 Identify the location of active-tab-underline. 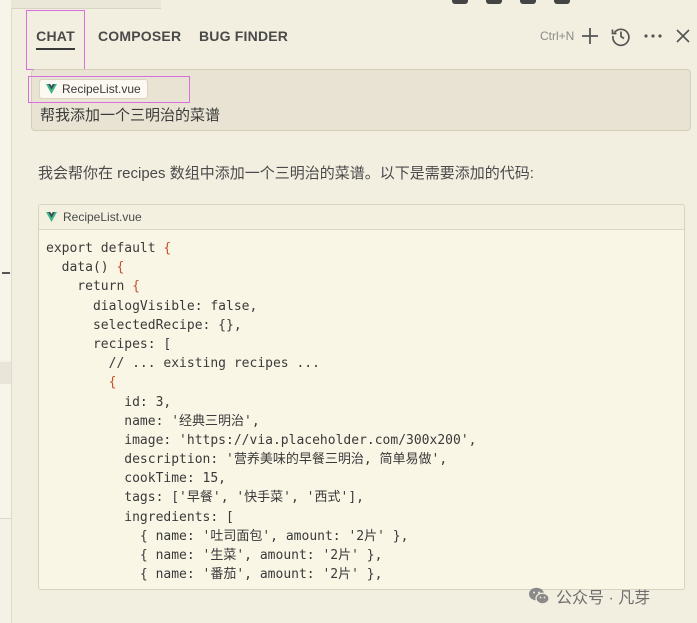
(55, 49).